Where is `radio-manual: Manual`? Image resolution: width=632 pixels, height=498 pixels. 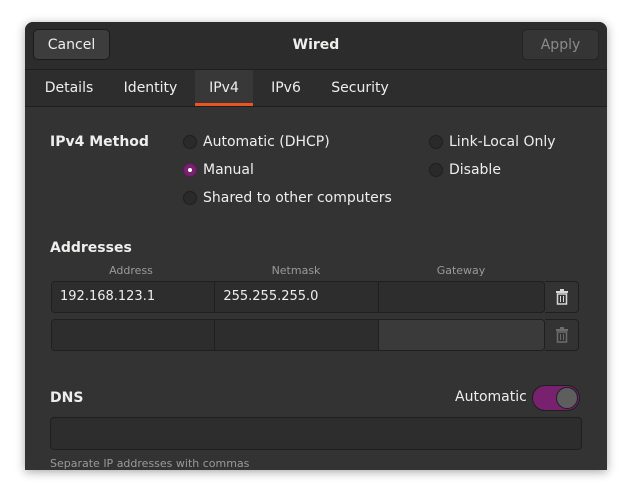
radio-manual: Manual is located at coordinates (218, 170).